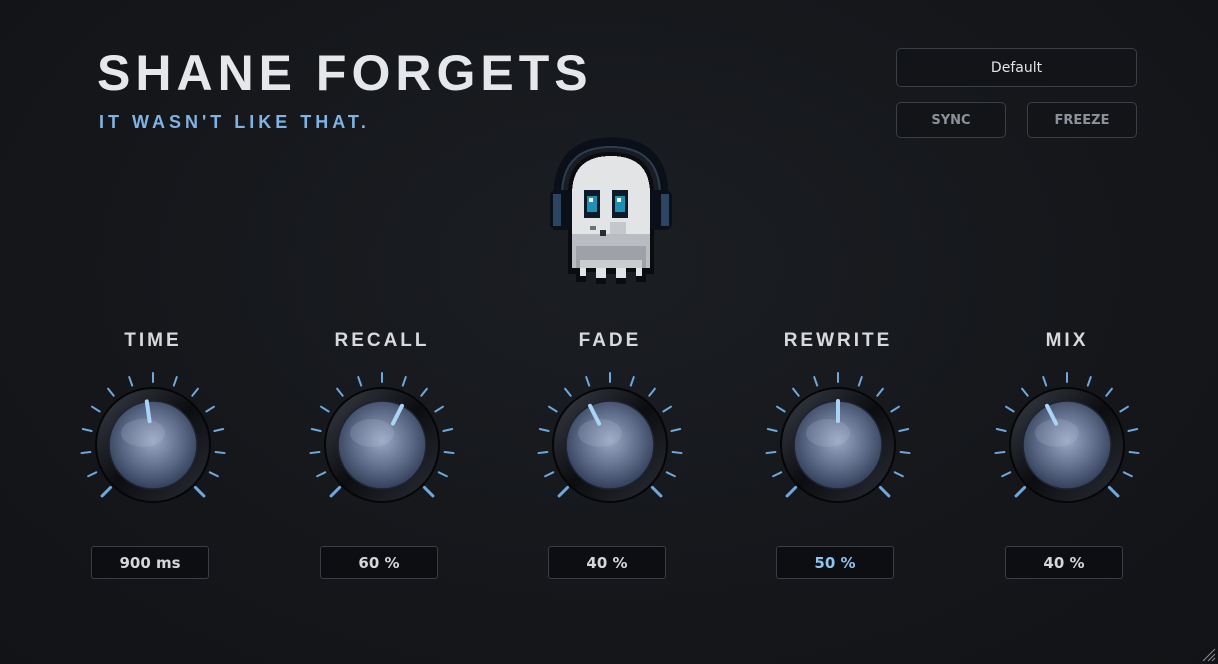 This screenshot has height=664, width=1218. I want to click on knob-label: FADE, so click(610, 340).